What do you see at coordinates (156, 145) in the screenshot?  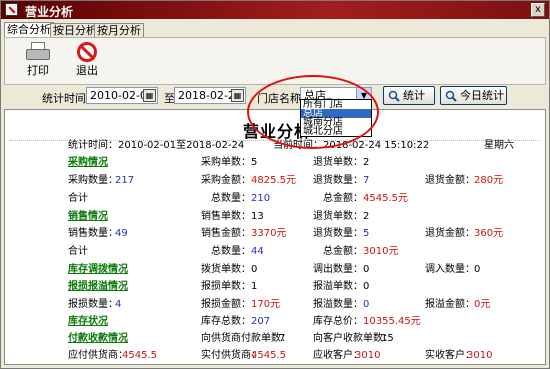 I see `report-period: 统计时间：2010-02-01至2018-02-24` at bounding box center [156, 145].